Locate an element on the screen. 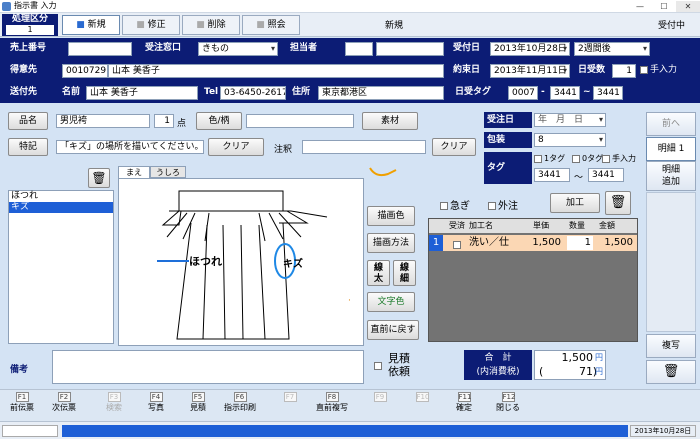 The width and height of the screenshot is (700, 439). title-bar: 指示書 入力 — ☐ ✕ is located at coordinates (350, 6).